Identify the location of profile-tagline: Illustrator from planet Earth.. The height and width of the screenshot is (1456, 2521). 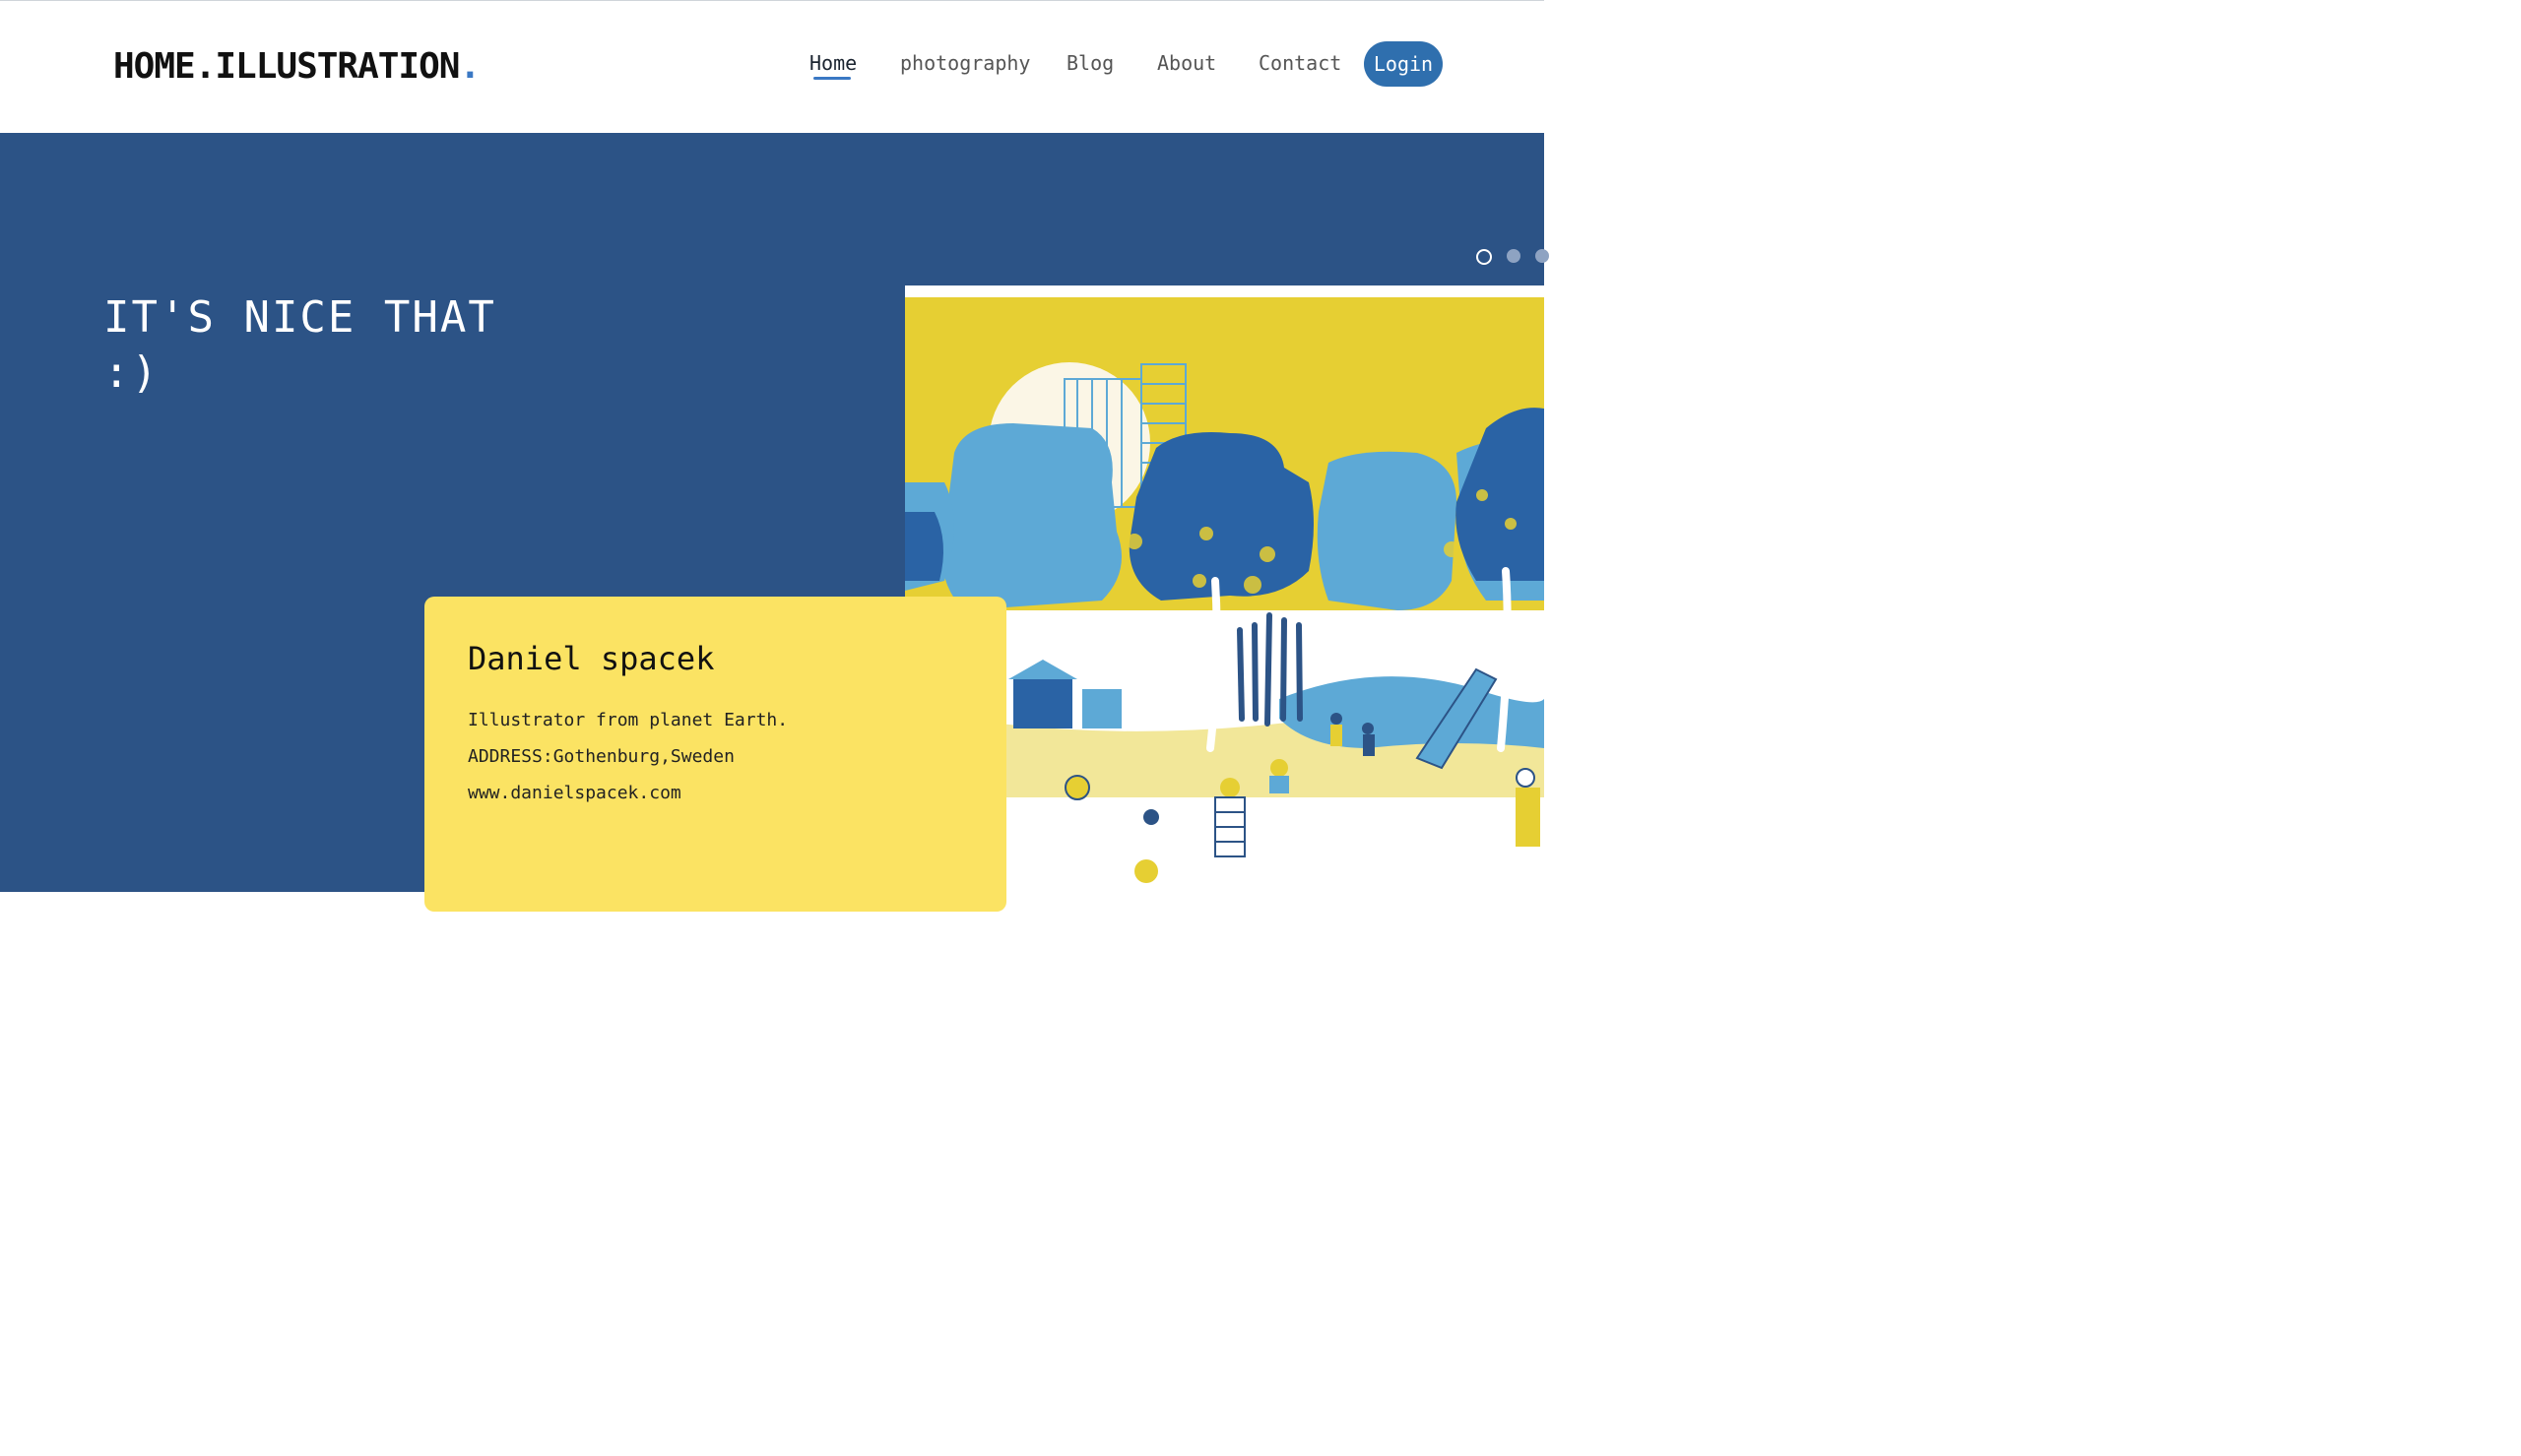
(628, 720).